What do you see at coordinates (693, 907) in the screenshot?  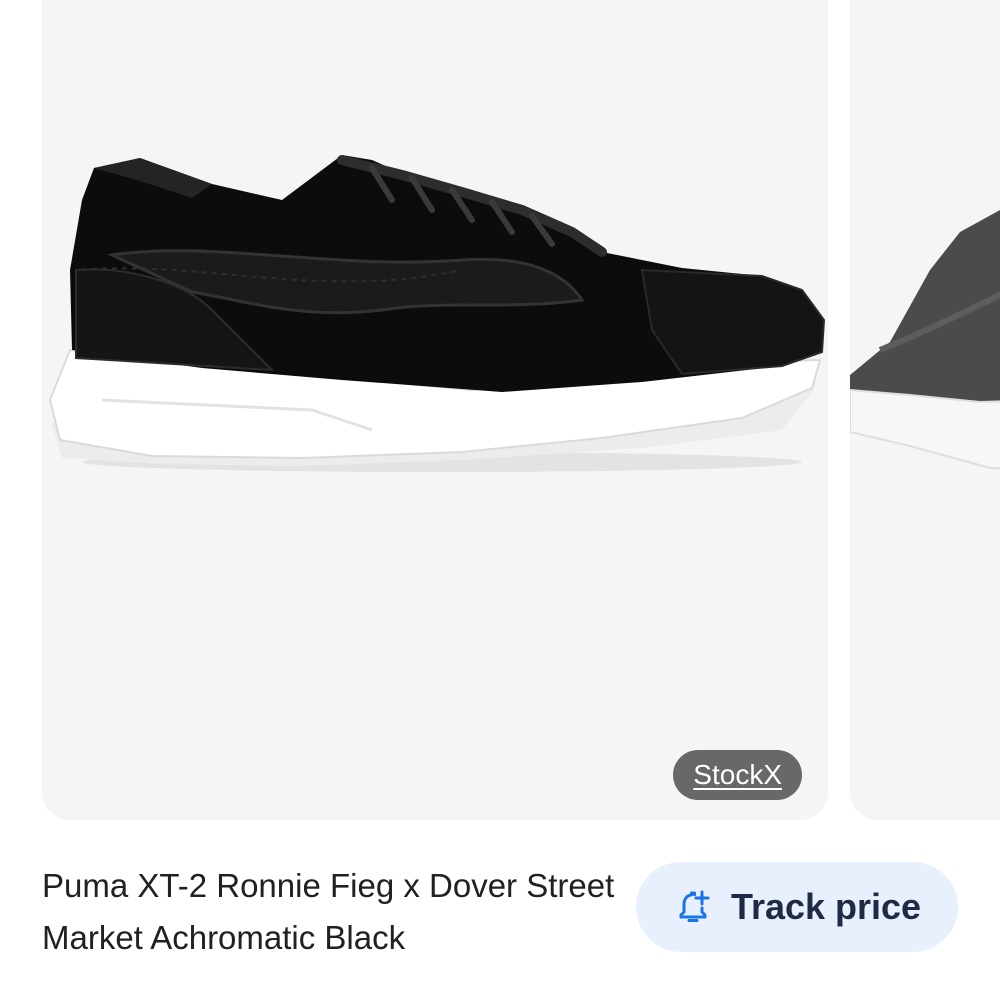 I see `bell-plus-icon` at bounding box center [693, 907].